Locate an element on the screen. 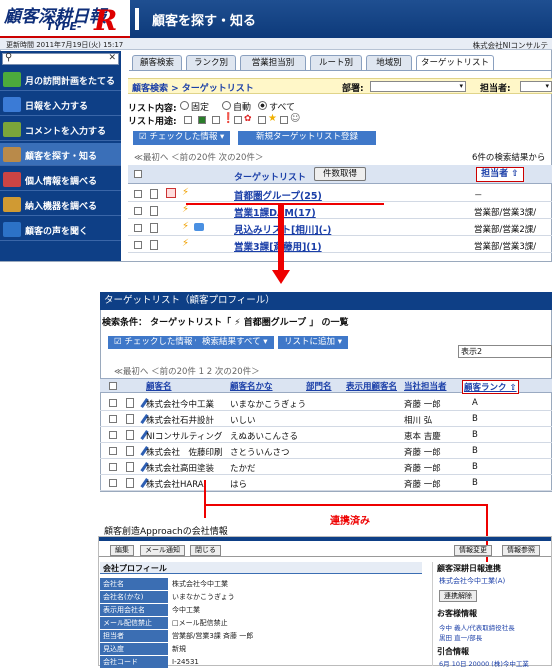  column-header: 顧客名かな is located at coordinates (251, 386).